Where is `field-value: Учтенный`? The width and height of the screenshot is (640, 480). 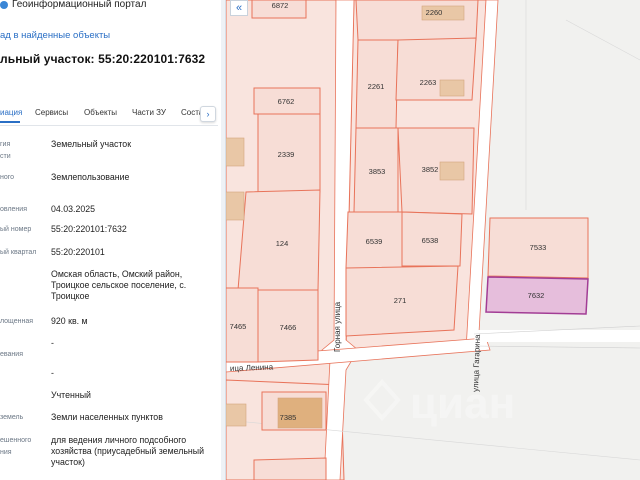
field-value: Учтенный is located at coordinates (71, 395).